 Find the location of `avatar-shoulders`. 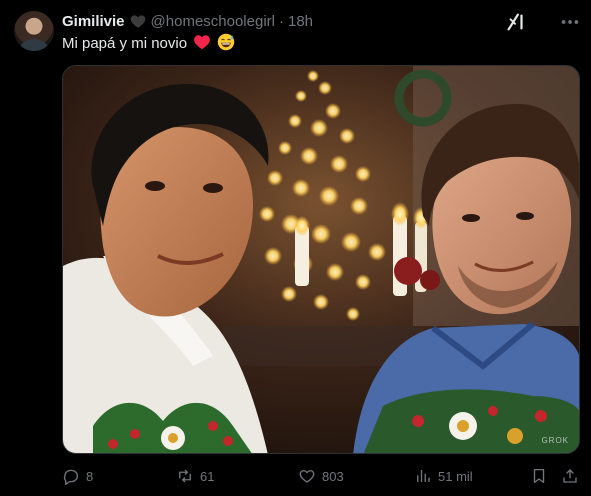

avatar-shoulders is located at coordinates (34, 45).